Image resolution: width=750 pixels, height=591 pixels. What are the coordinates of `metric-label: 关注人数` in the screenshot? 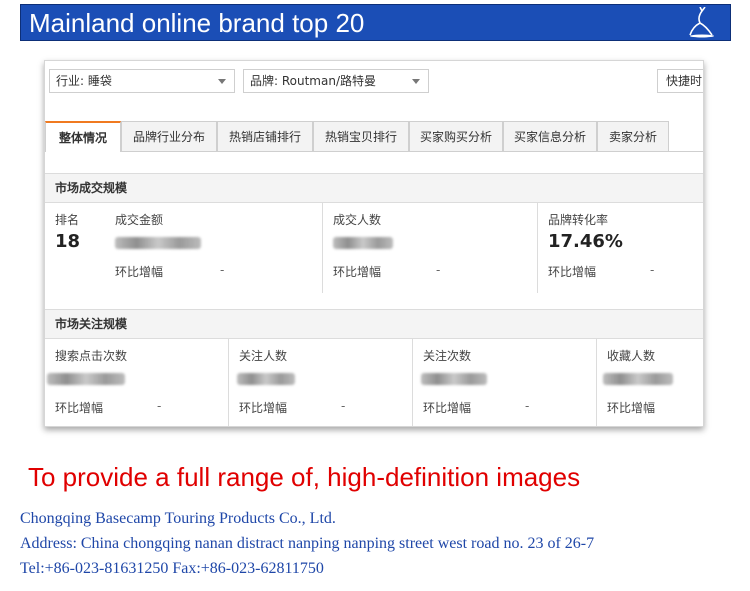 It's located at (263, 356).